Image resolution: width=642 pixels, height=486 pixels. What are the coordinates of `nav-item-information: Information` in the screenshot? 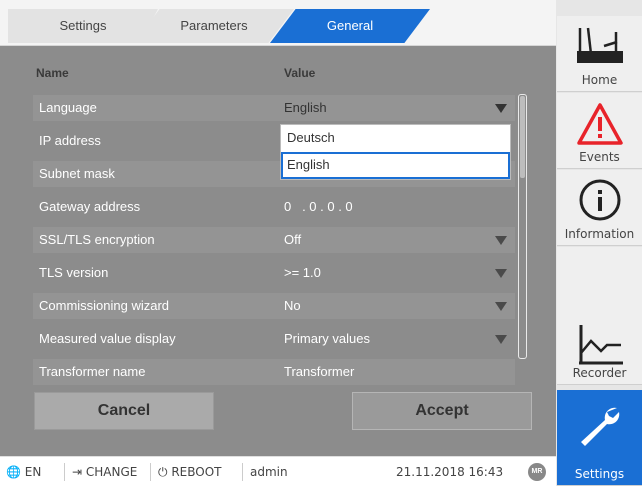 It's located at (599, 208).